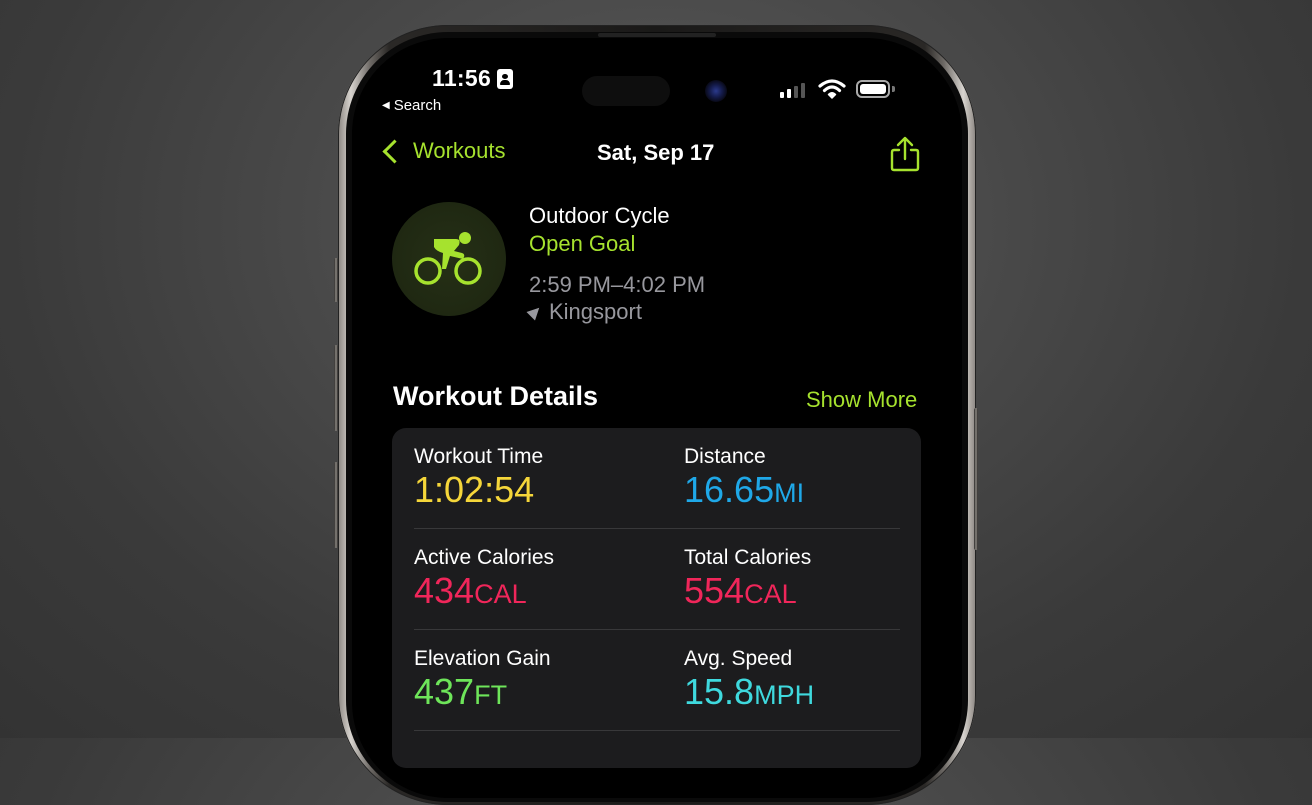 Image resolution: width=1312 pixels, height=805 pixels. Describe the element at coordinates (893, 89) in the screenshot. I see `battery-cap` at that location.